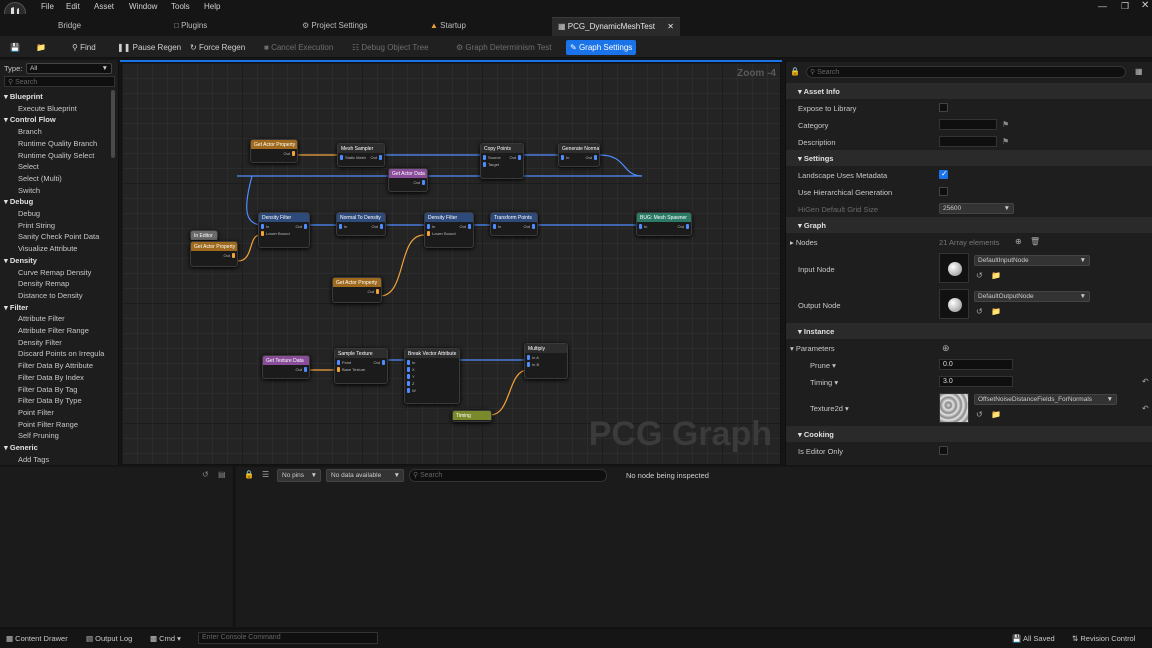 The height and width of the screenshot is (648, 1152). What do you see at coordinates (298, 47) in the screenshot?
I see `cancel-execution-button: ■ Cancel Execution` at bounding box center [298, 47].